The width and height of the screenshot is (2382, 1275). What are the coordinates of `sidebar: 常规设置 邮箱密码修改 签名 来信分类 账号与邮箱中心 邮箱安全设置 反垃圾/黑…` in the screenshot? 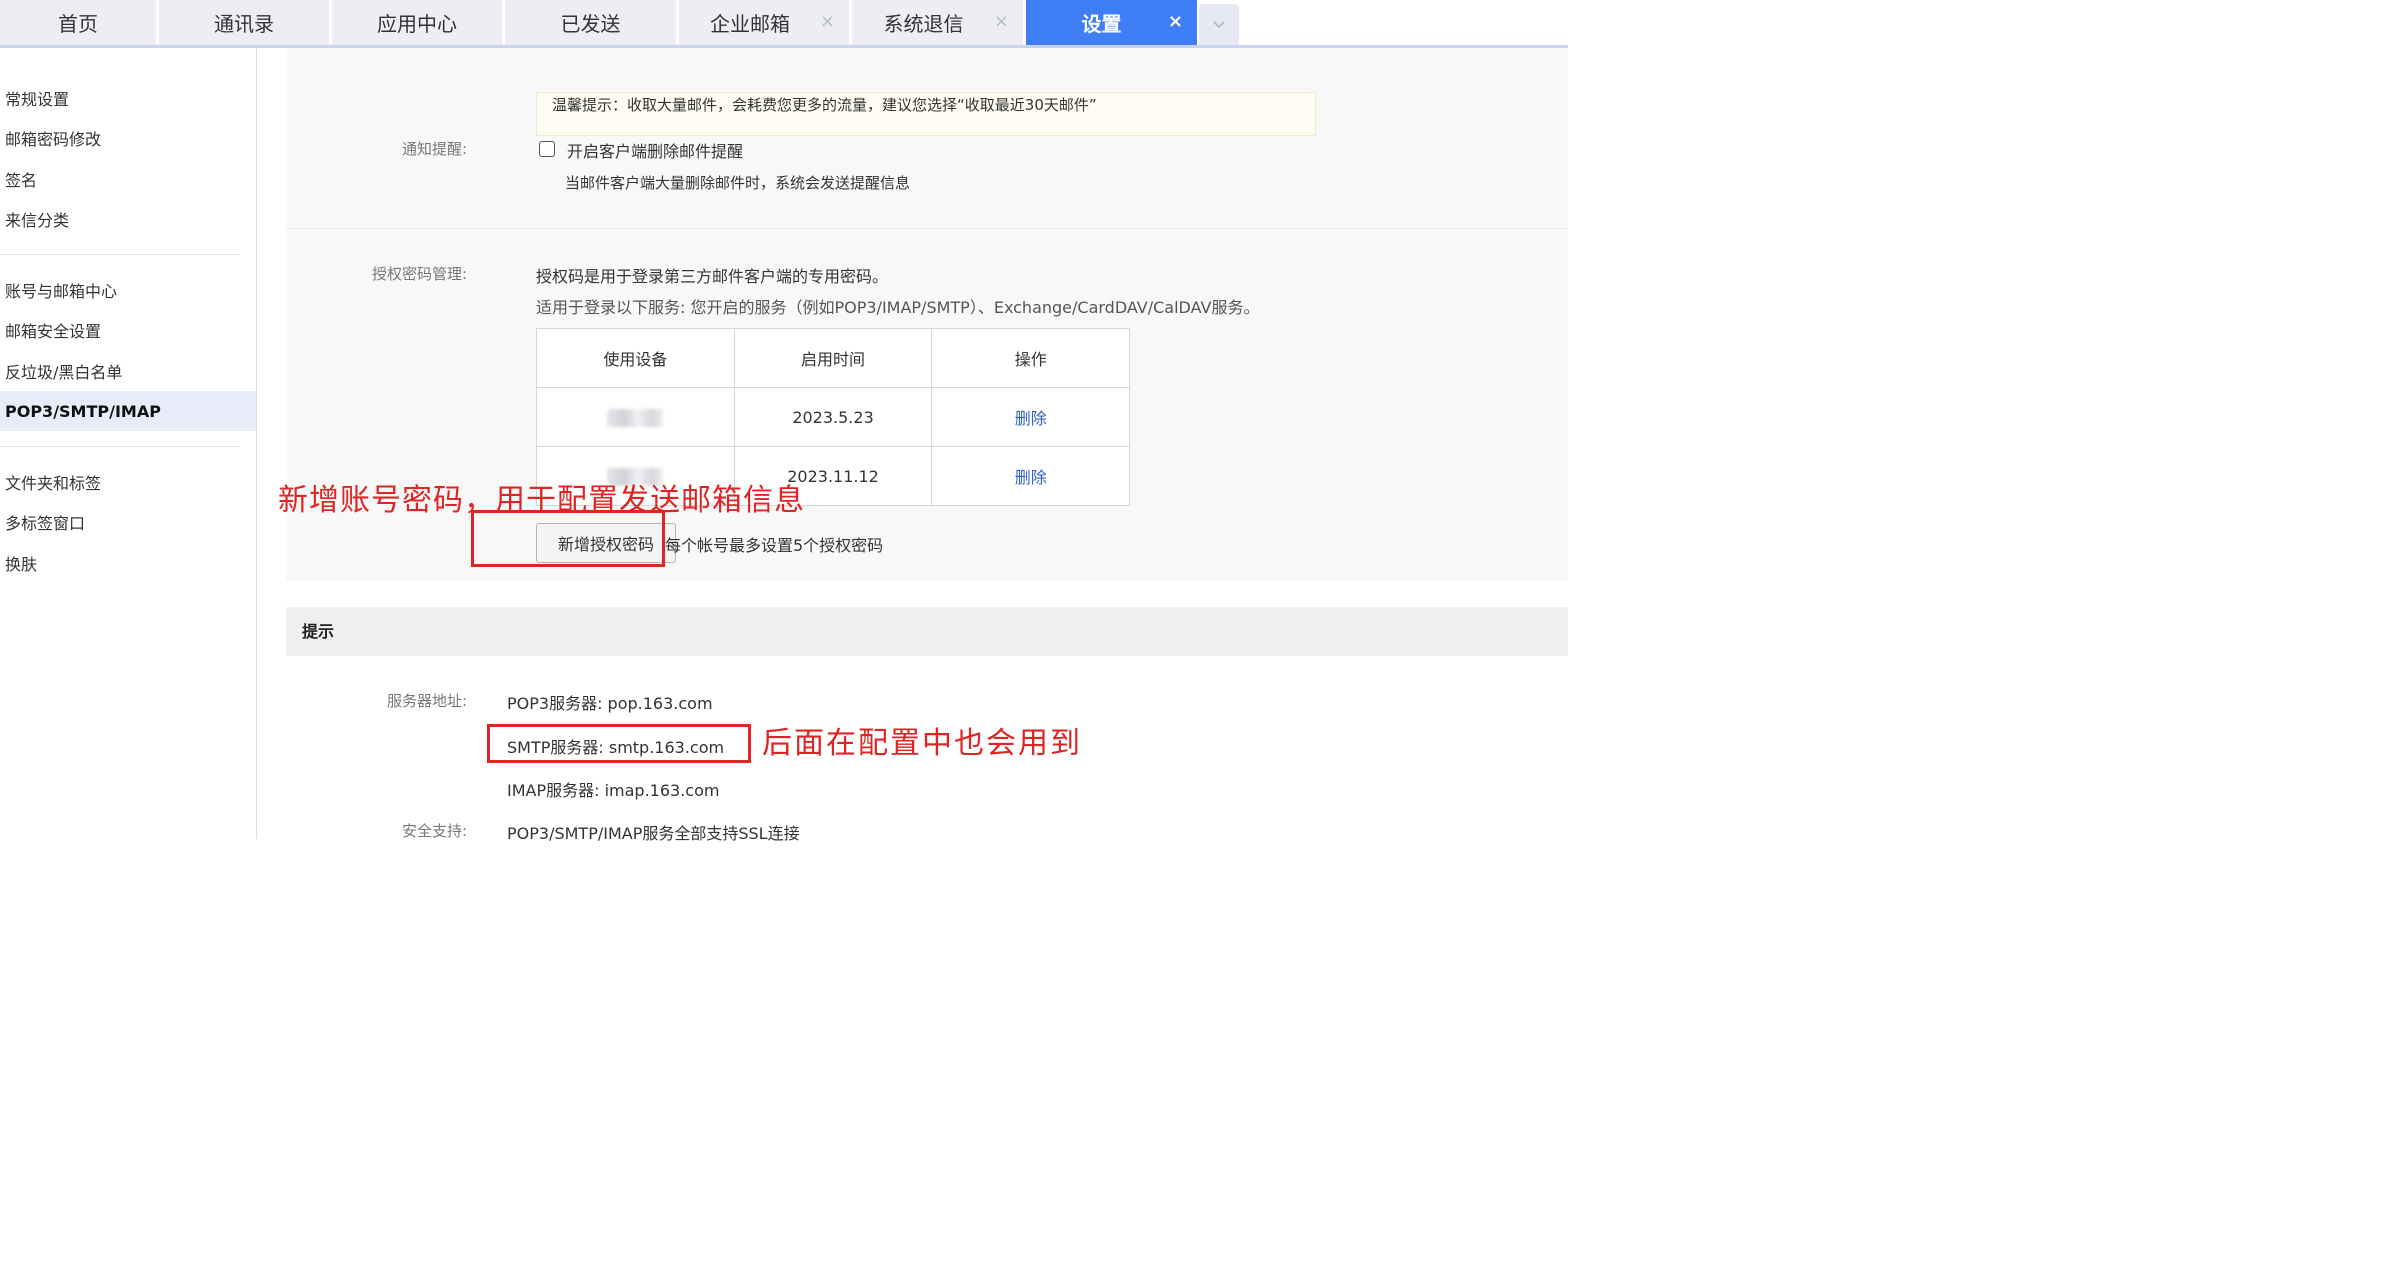 It's located at (128, 443).